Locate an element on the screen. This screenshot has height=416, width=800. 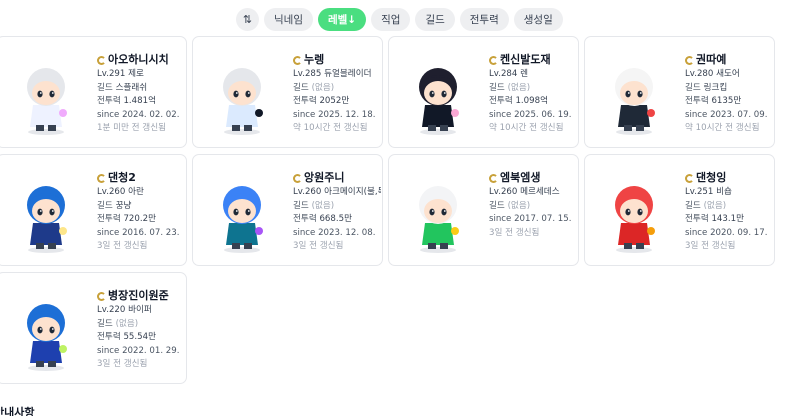
sort-button-3: 길드 is located at coordinates (435, 19).